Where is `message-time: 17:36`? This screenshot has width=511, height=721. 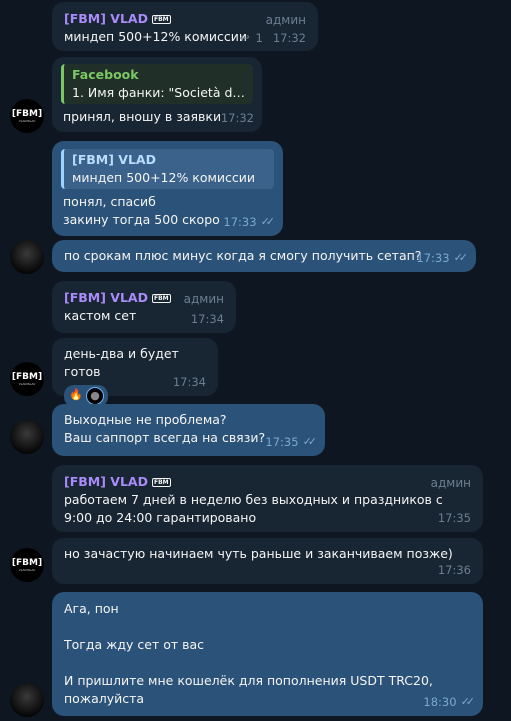
message-time: 17:36 is located at coordinates (454, 570).